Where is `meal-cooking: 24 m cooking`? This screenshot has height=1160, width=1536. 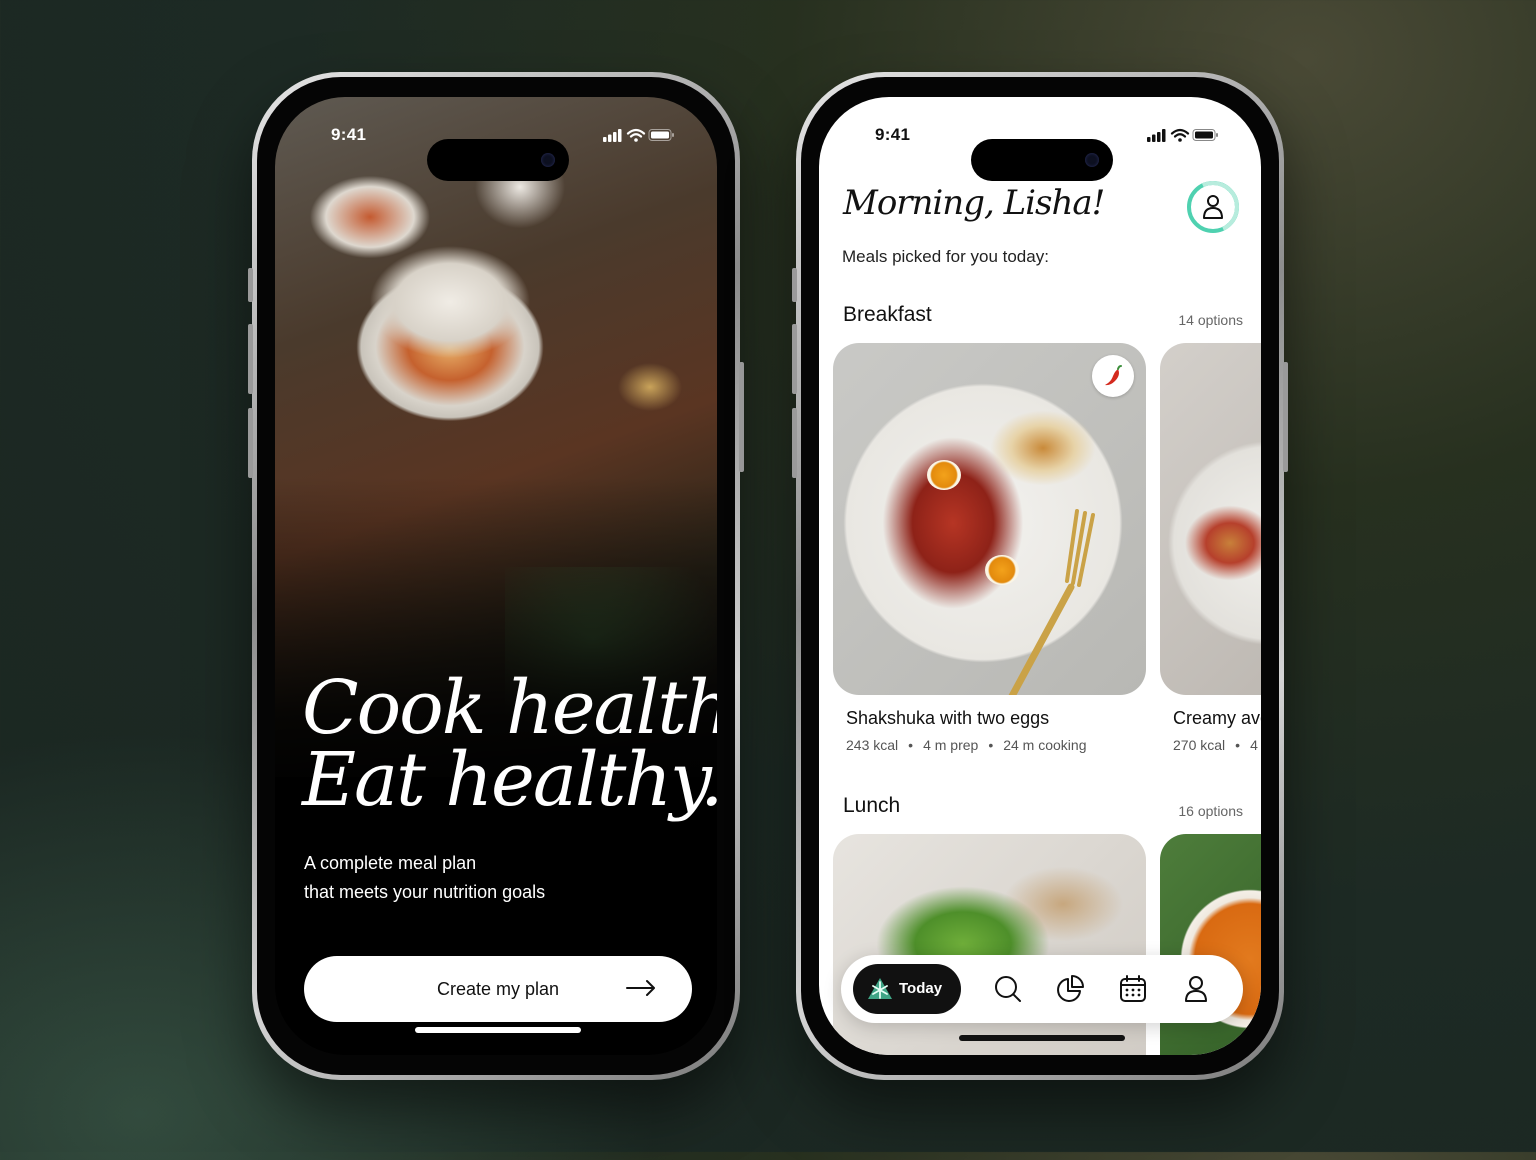 meal-cooking: 24 m cooking is located at coordinates (1045, 745).